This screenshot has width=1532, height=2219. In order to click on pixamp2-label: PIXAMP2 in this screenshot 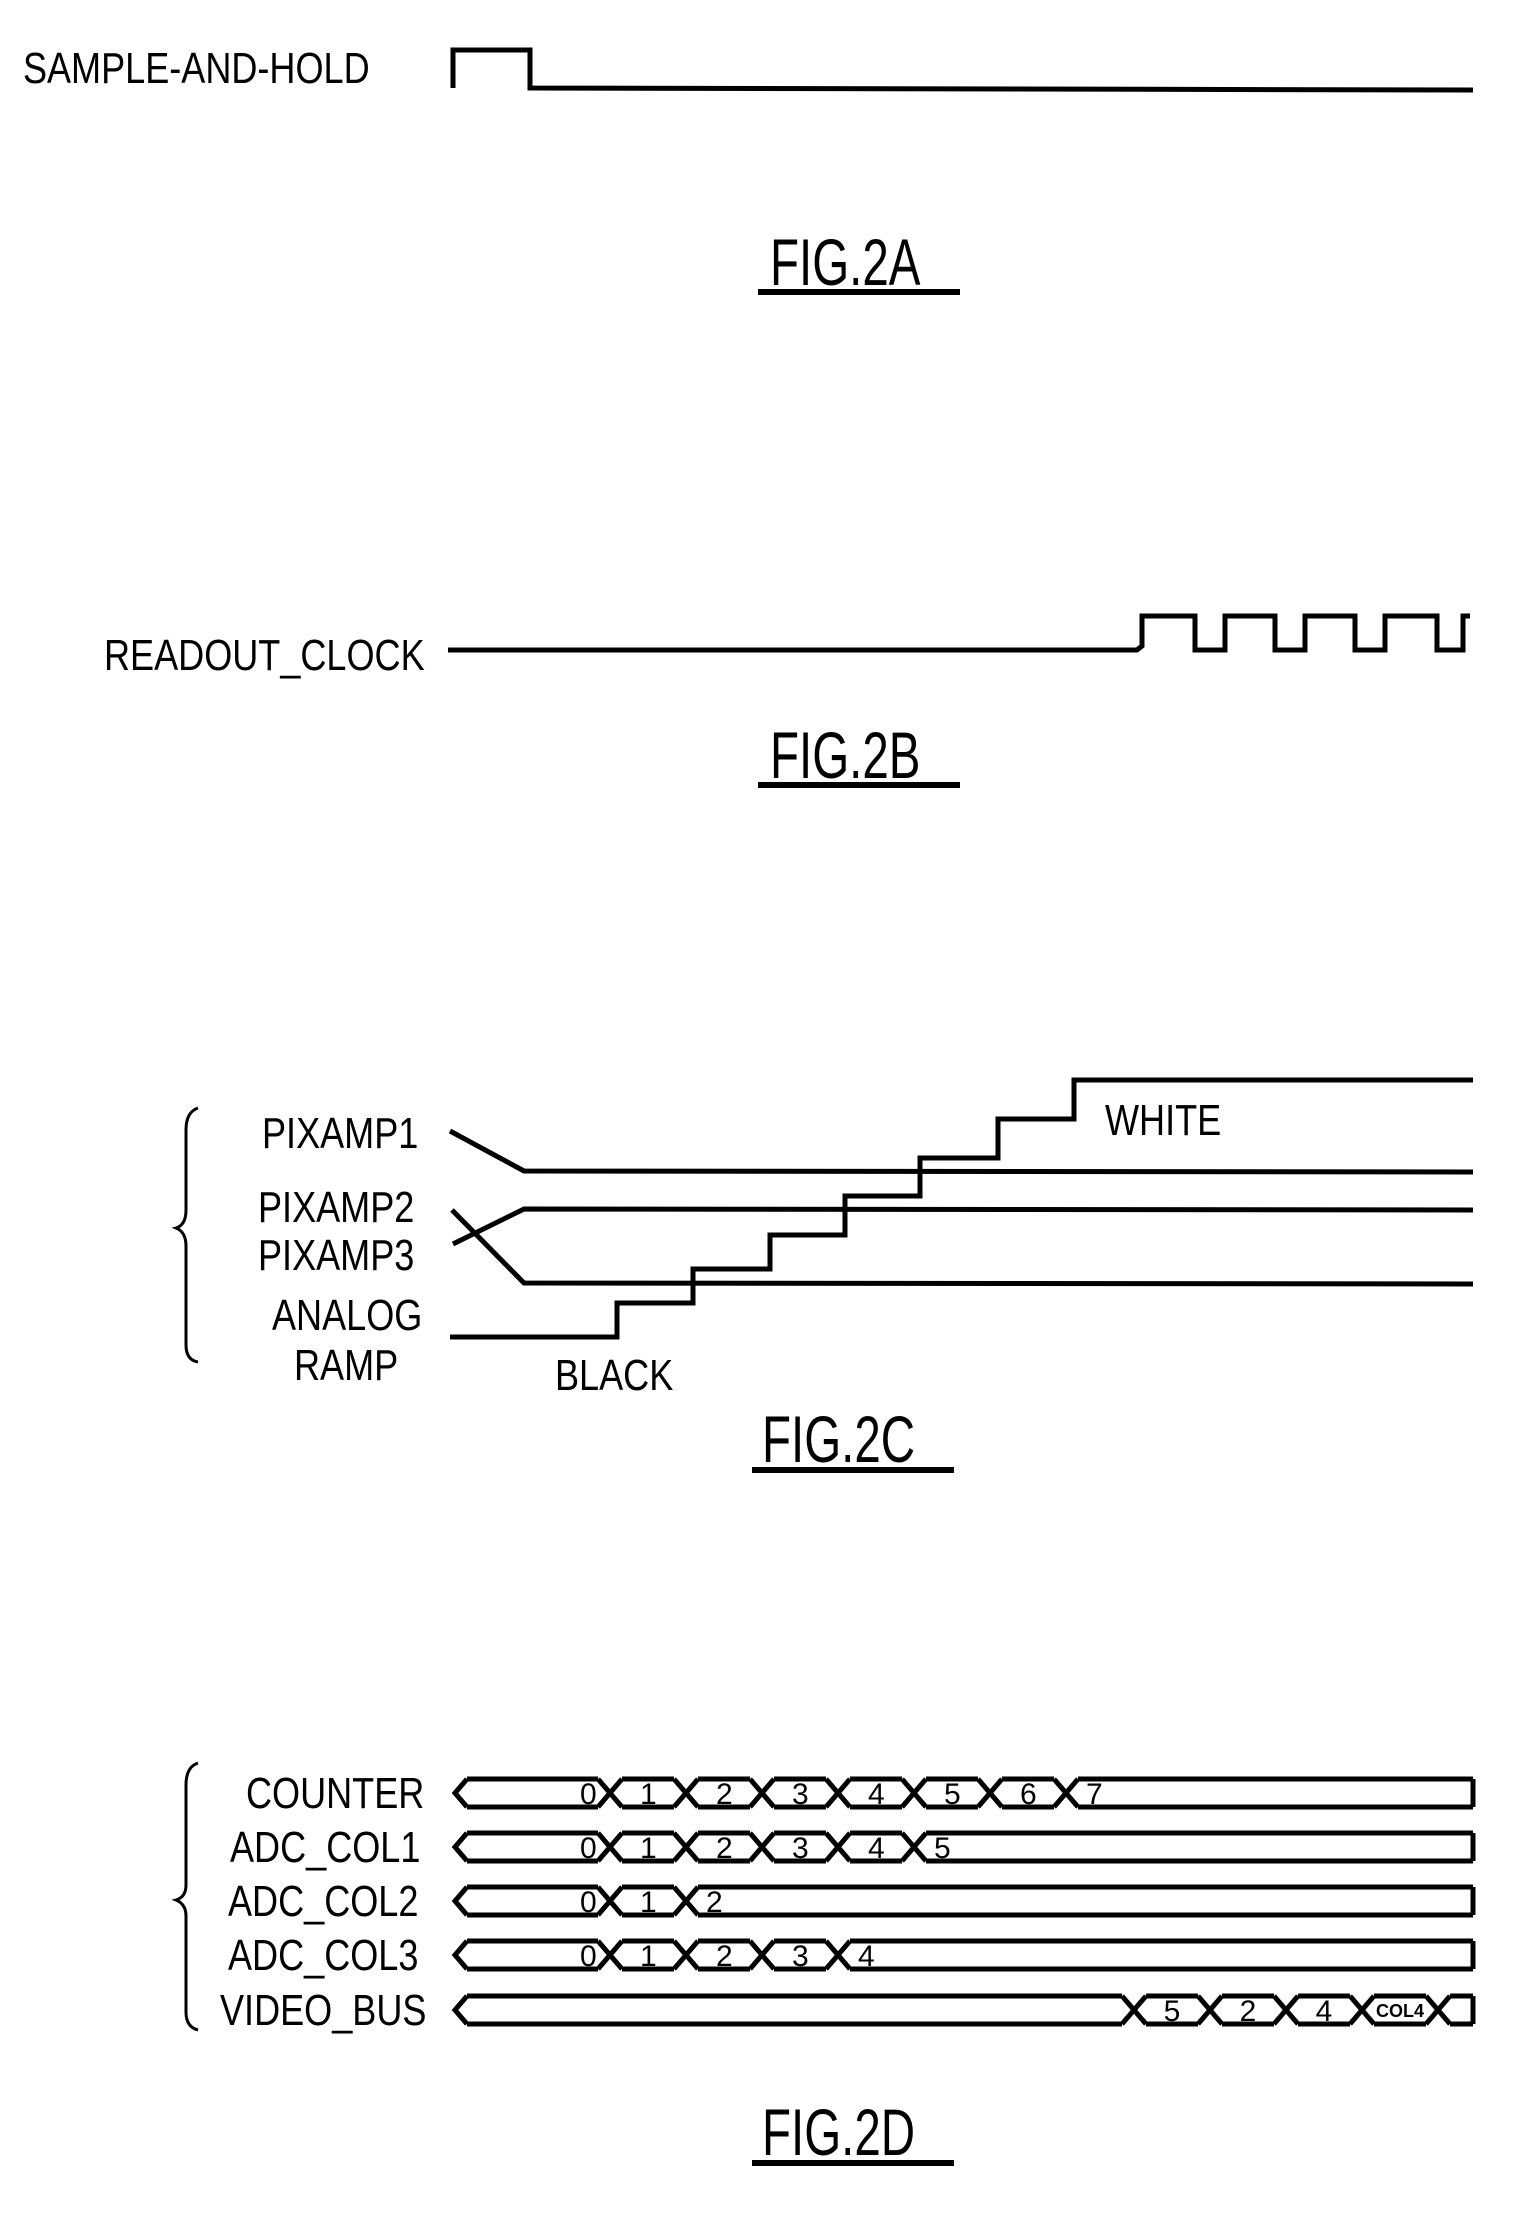, I will do `click(336, 1207)`.